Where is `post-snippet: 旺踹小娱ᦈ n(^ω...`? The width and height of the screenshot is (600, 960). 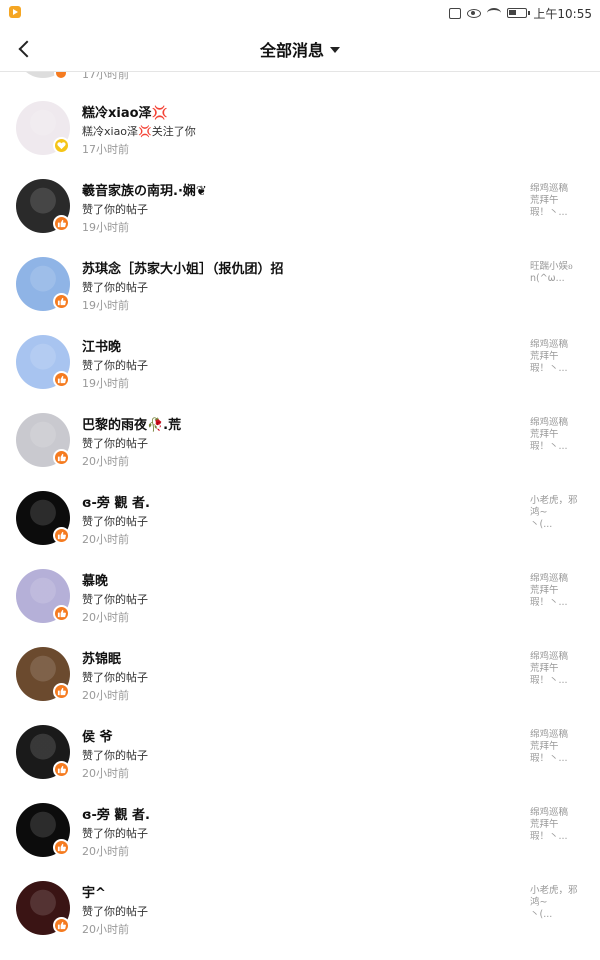
post-snippet: 旺踹小娱ᦈ n(^ω... is located at coordinates (551, 272).